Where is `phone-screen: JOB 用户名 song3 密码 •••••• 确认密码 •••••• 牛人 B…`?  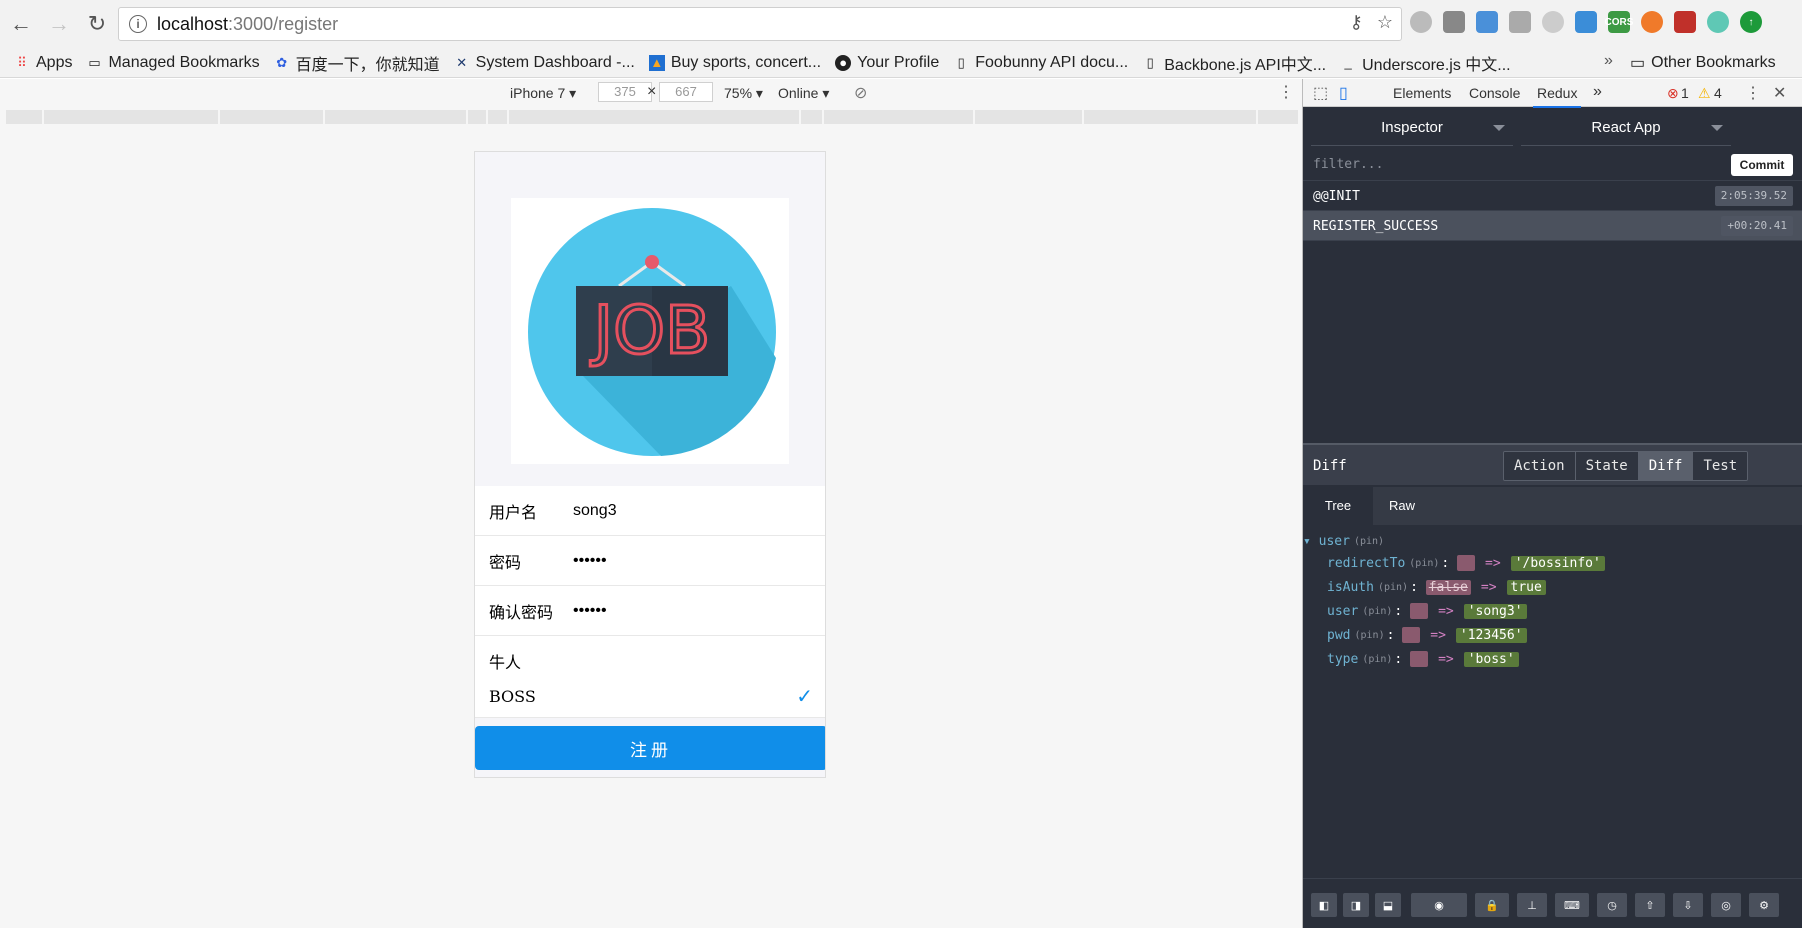 phone-screen: JOB 用户名 song3 密码 •••••• 确认密码 •••••• 牛人 B… is located at coordinates (650, 464).